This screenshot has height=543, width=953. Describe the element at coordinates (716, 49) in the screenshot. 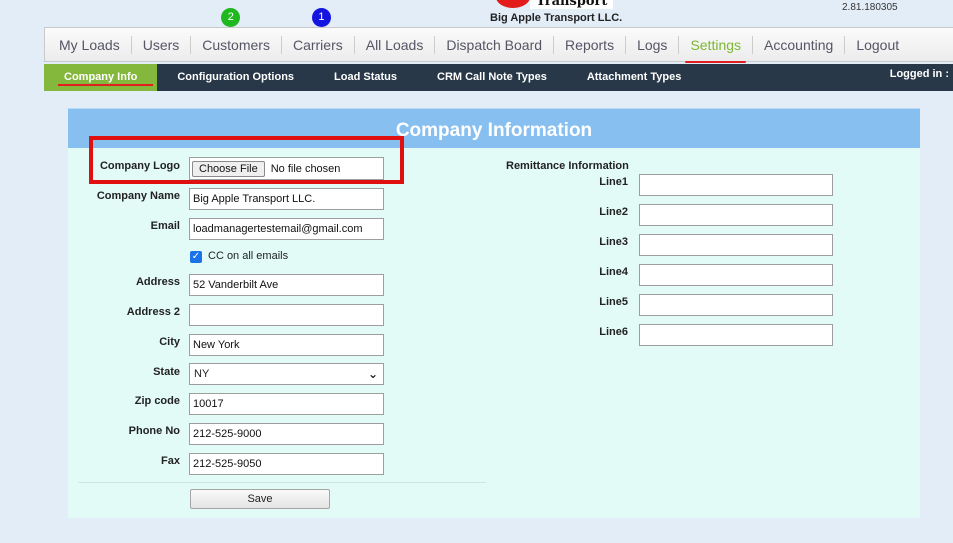

I see `nav-settings: Settings` at that location.